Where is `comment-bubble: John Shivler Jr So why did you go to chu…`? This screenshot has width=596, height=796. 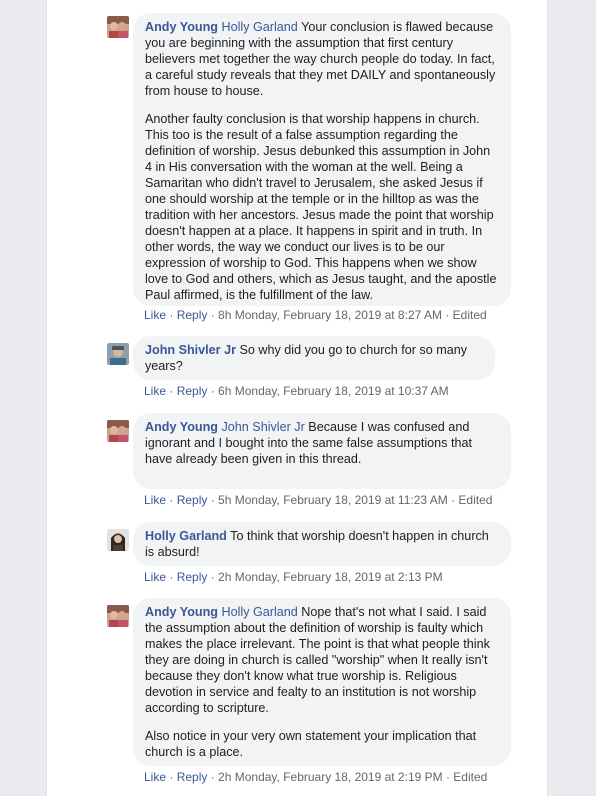 comment-bubble: John Shivler Jr So why did you go to chu… is located at coordinates (314, 358).